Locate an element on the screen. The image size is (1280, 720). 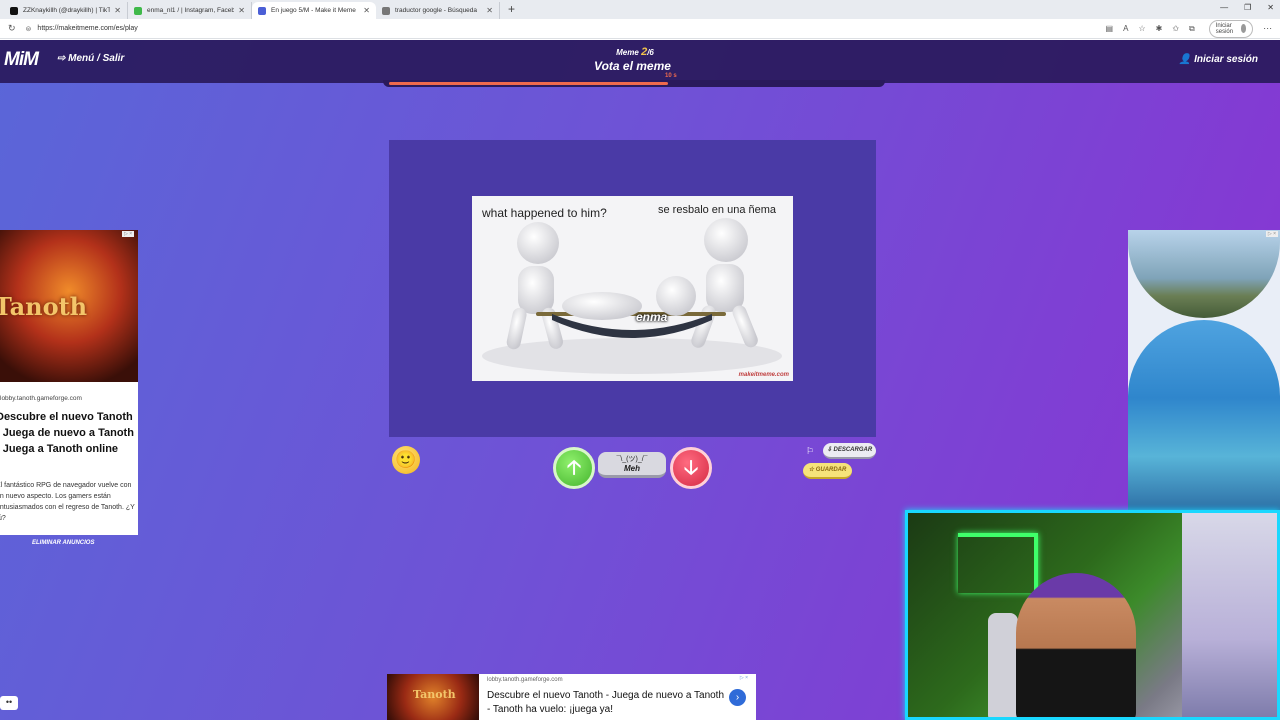
streamer-figure is located at coordinates (1076, 645).